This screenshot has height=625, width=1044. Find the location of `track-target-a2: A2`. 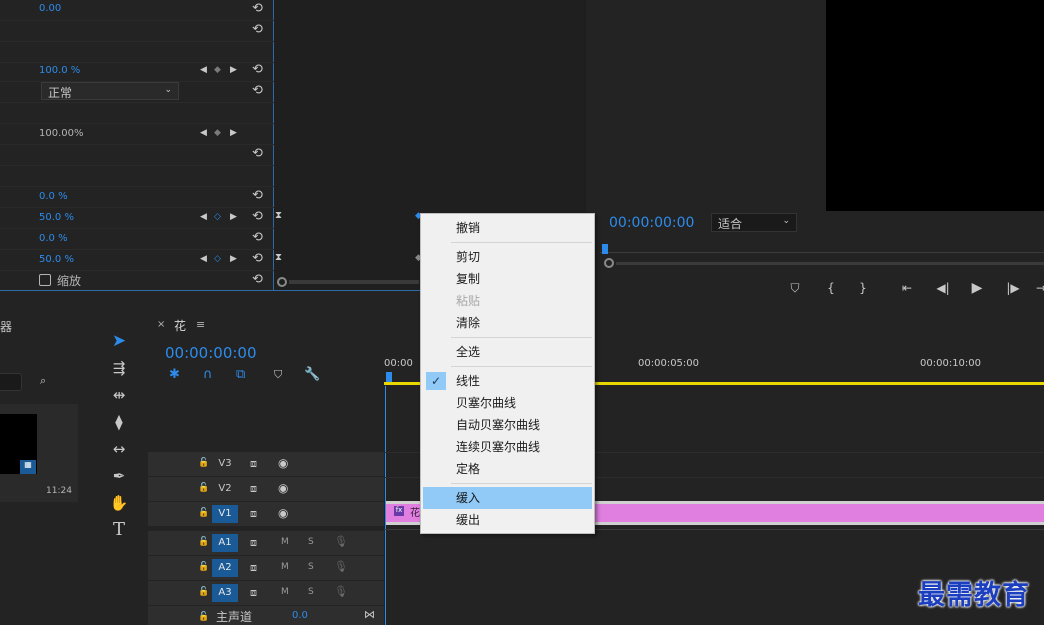

track-target-a2: A2 is located at coordinates (225, 568).